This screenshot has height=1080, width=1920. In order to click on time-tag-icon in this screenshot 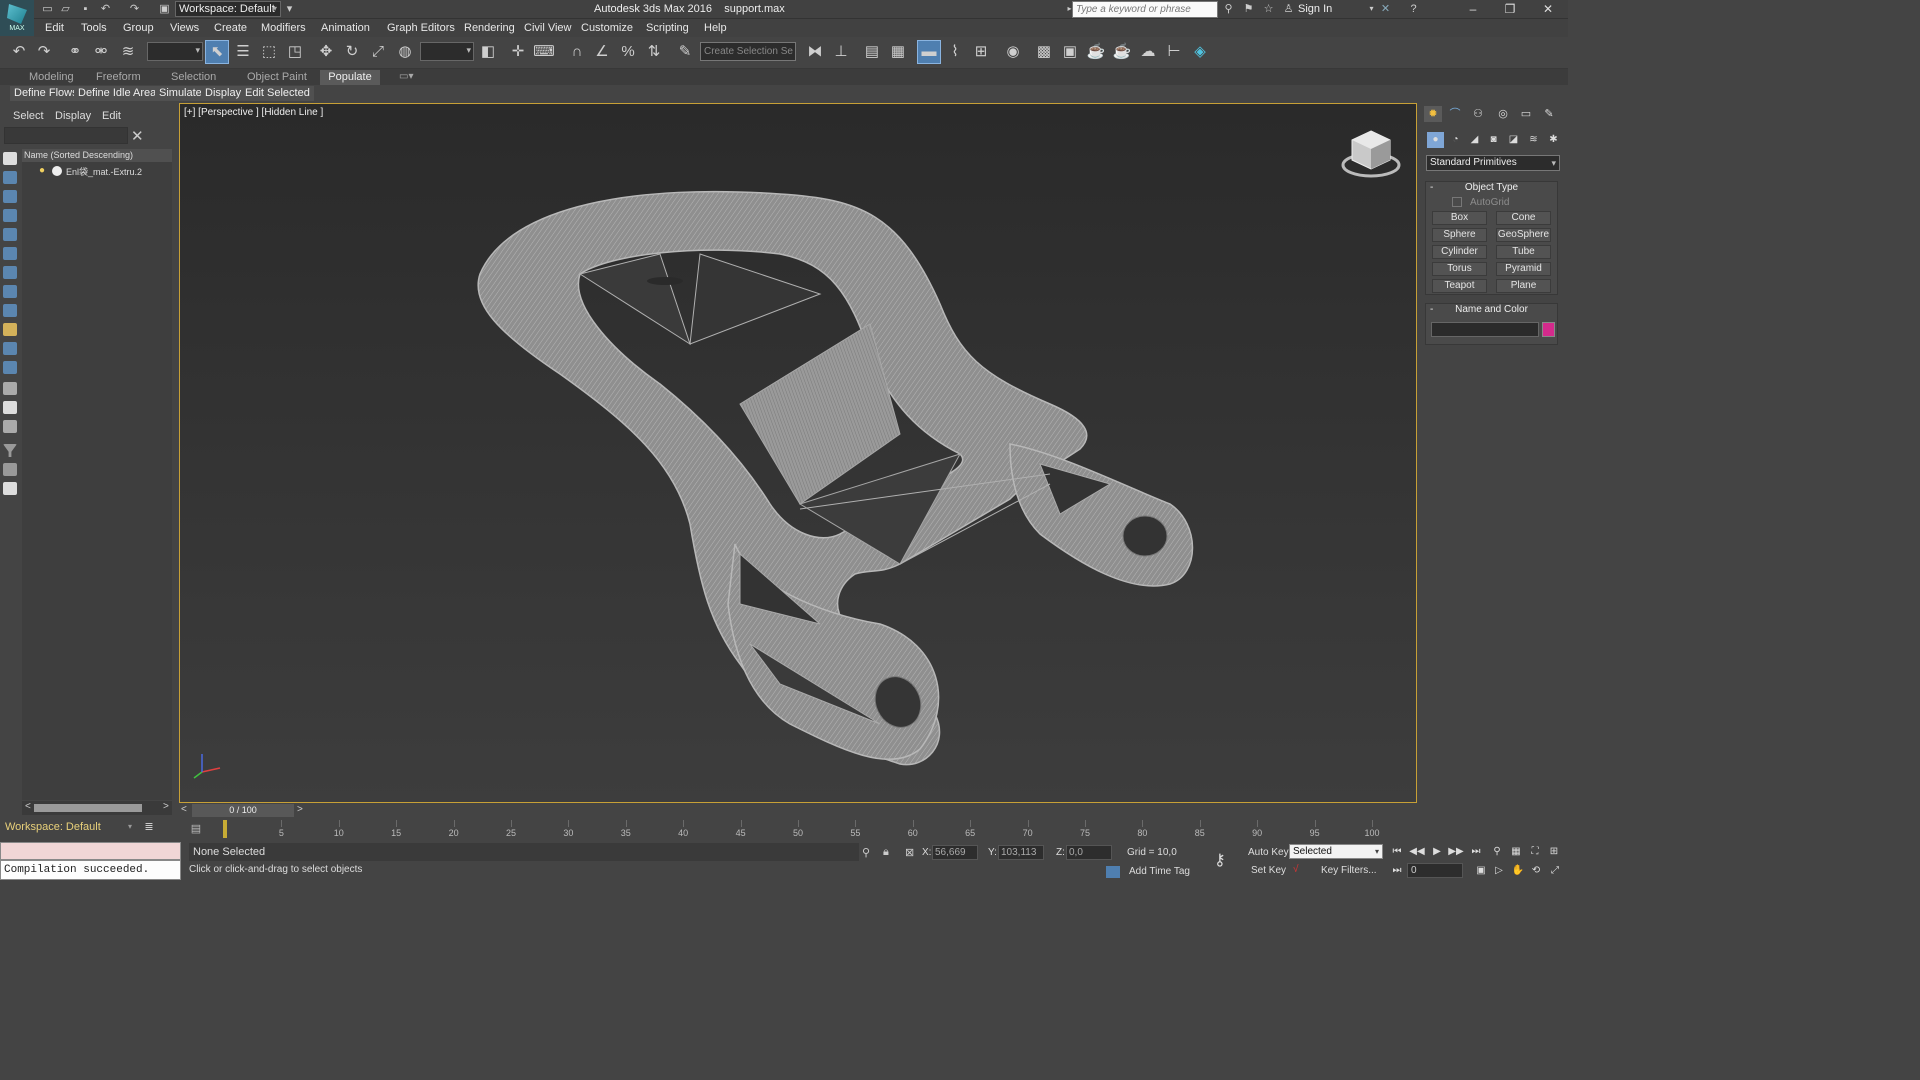, I will do `click(1113, 872)`.